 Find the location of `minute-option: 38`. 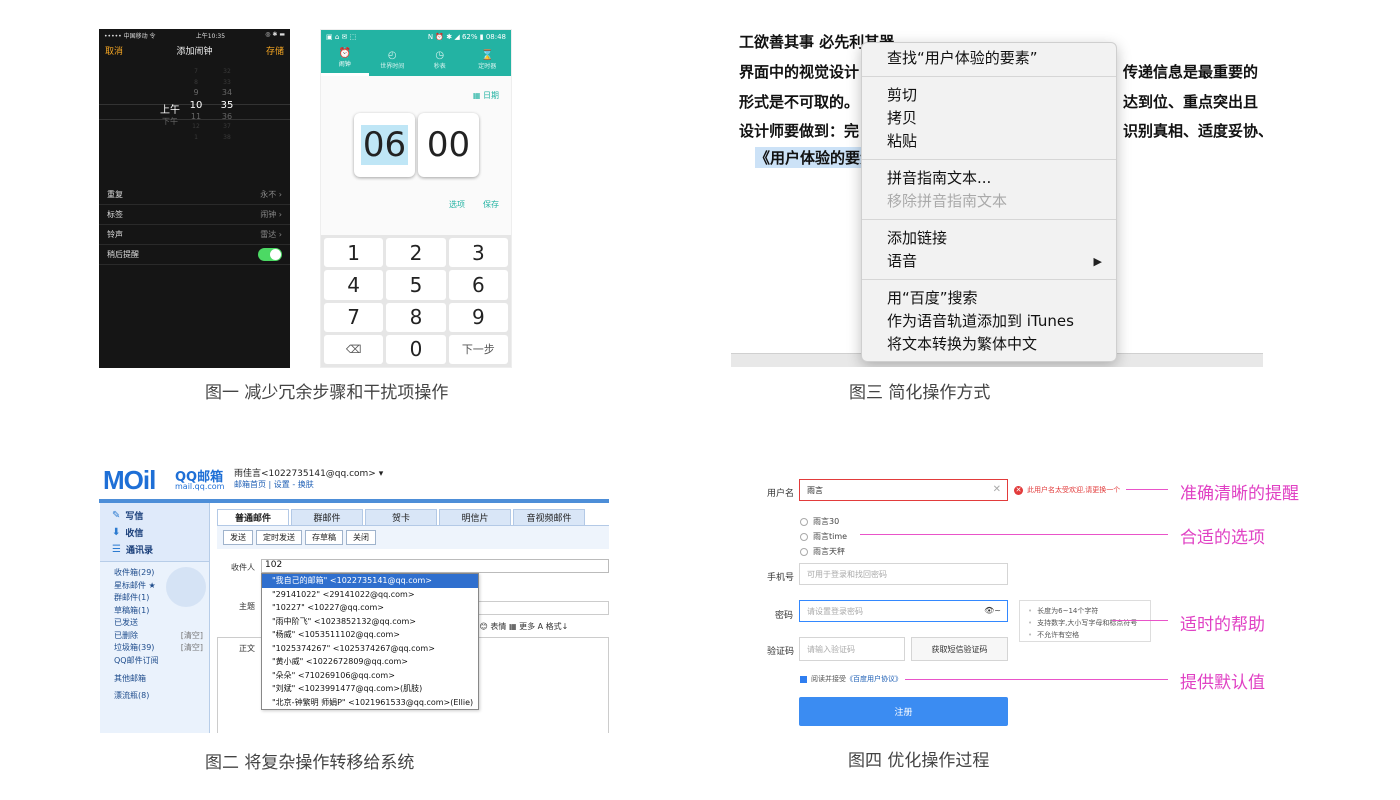

minute-option: 38 is located at coordinates (227, 138).